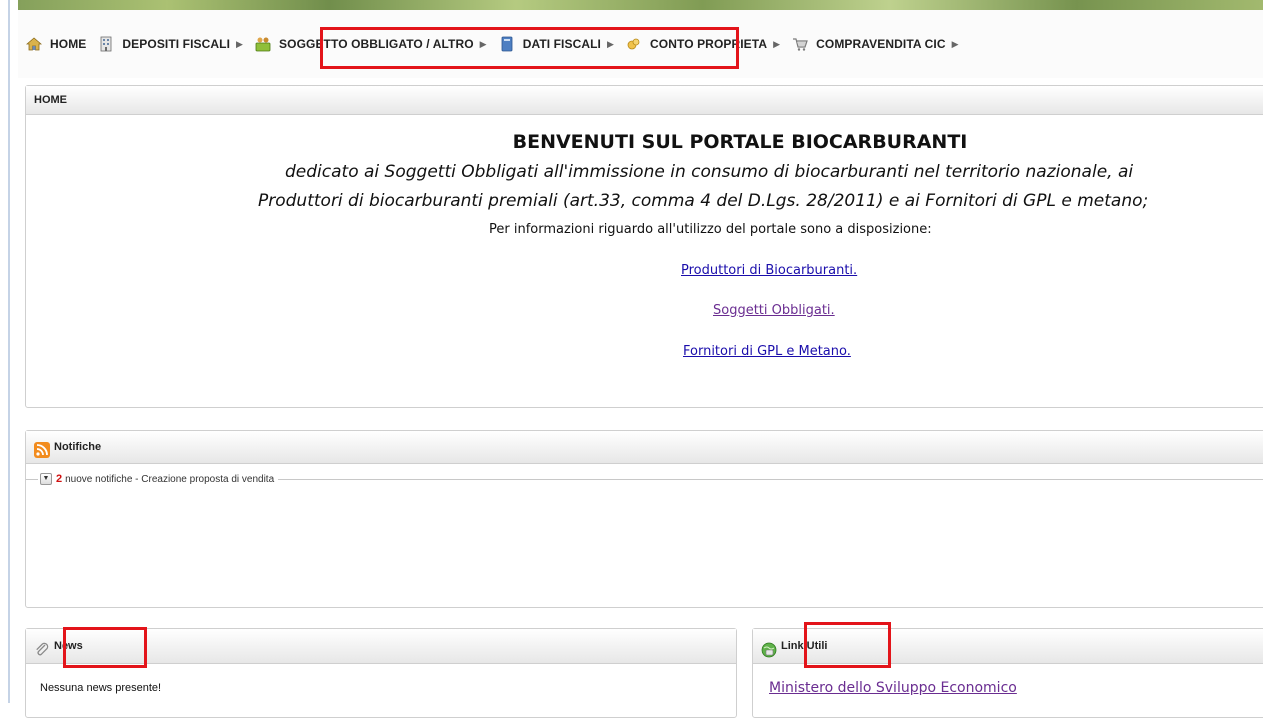 This screenshot has height=718, width=1263. What do you see at coordinates (767, 351) in the screenshot?
I see `link-fornitori-gpl-metano: Fornitori di GPL e Metano.` at bounding box center [767, 351].